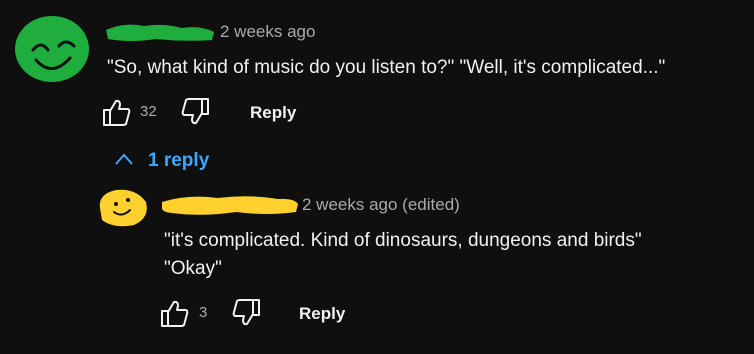 The width and height of the screenshot is (754, 354). I want to click on reply-text-line2: "Okay", so click(193, 268).